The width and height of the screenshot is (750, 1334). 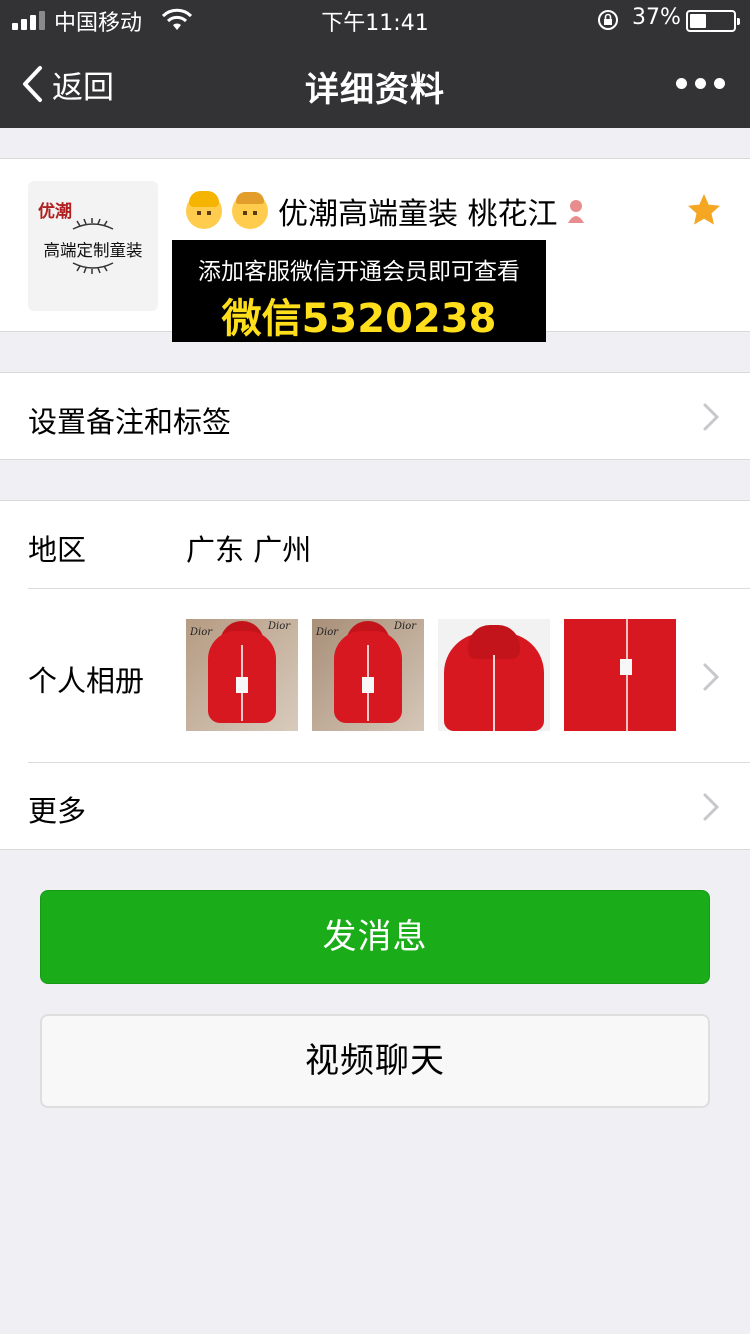 I want to click on region-label: 地区, so click(x=57, y=550).